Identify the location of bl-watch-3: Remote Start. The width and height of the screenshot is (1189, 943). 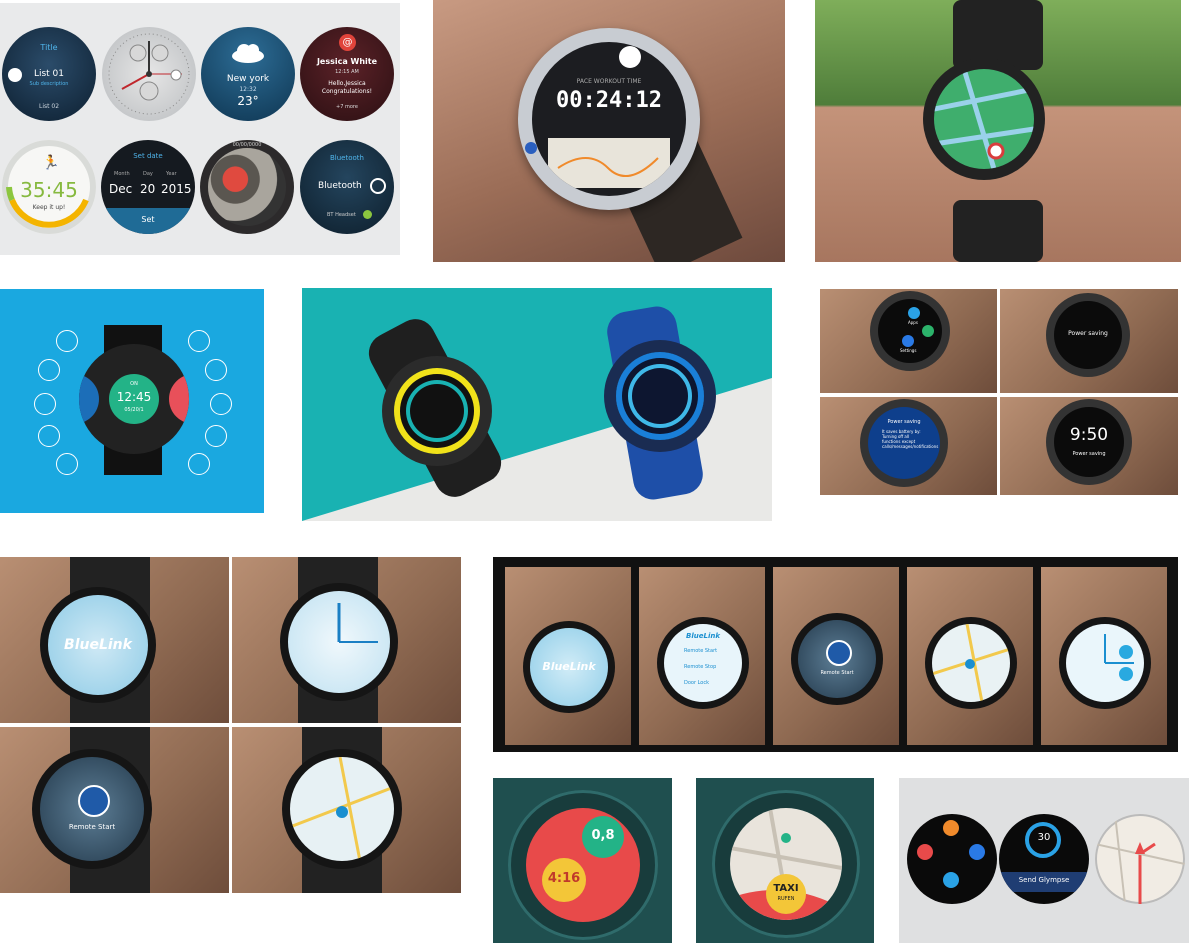
(92, 809).